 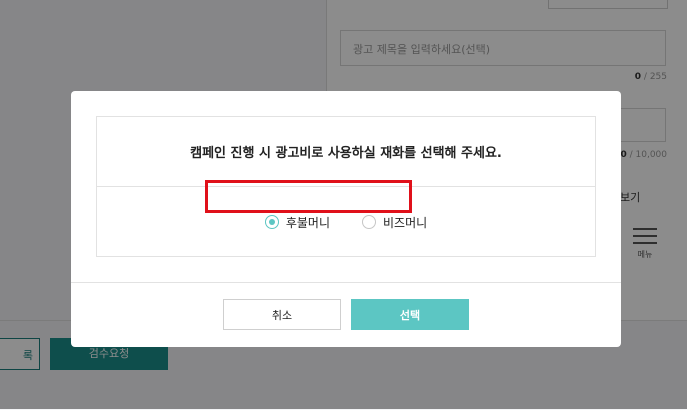 What do you see at coordinates (308, 196) in the screenshot?
I see `annotation-highlight-box` at bounding box center [308, 196].